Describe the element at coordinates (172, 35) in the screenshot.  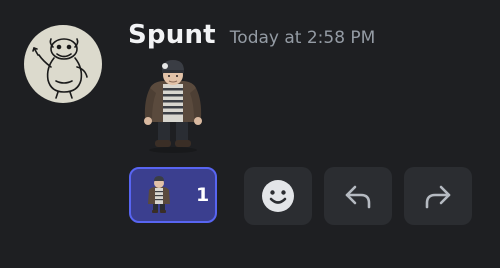
I see `username: Spunt` at that location.